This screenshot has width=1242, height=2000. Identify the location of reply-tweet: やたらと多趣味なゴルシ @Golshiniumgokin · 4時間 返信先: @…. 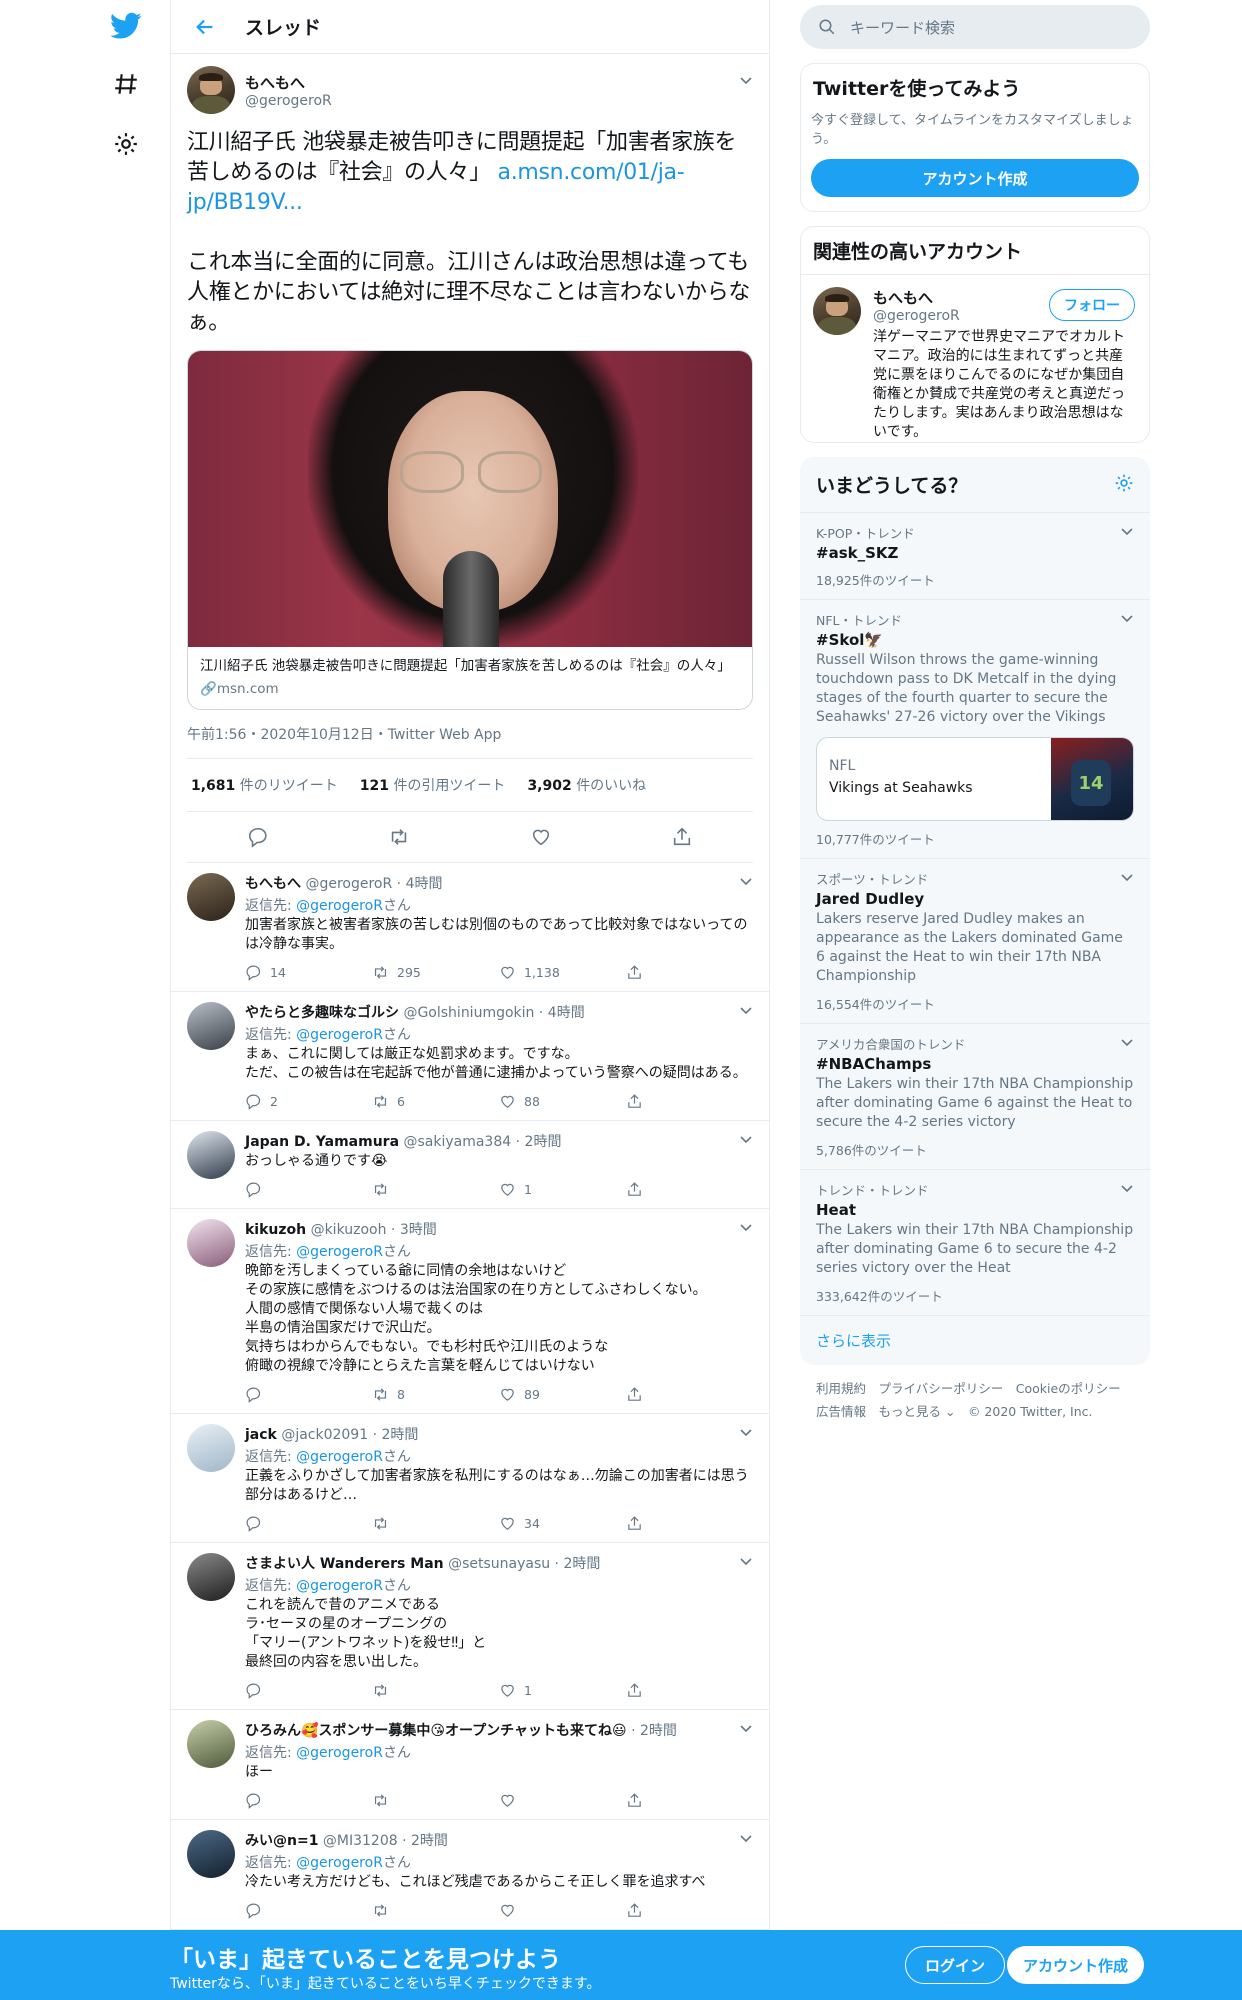
(470, 1056).